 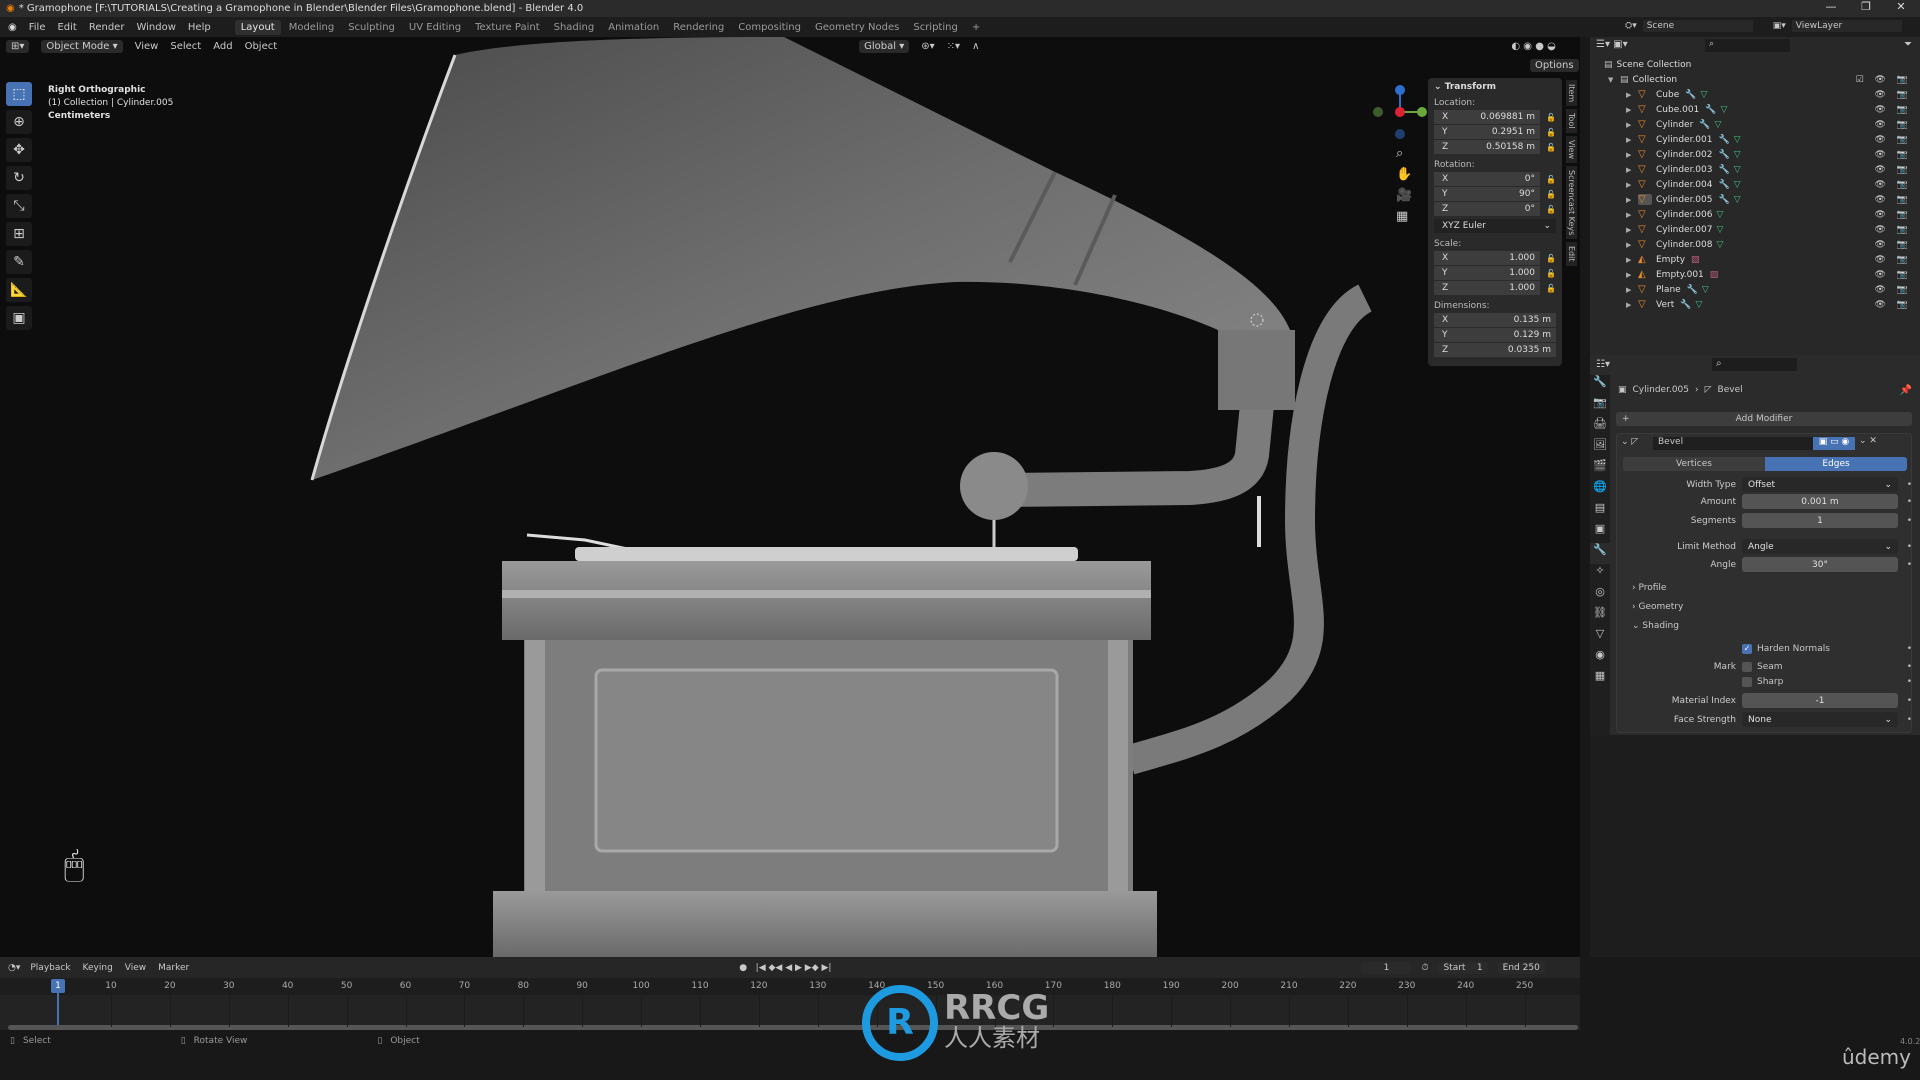 I want to click on tab-rendering: Rendering, so click(x=698, y=27).